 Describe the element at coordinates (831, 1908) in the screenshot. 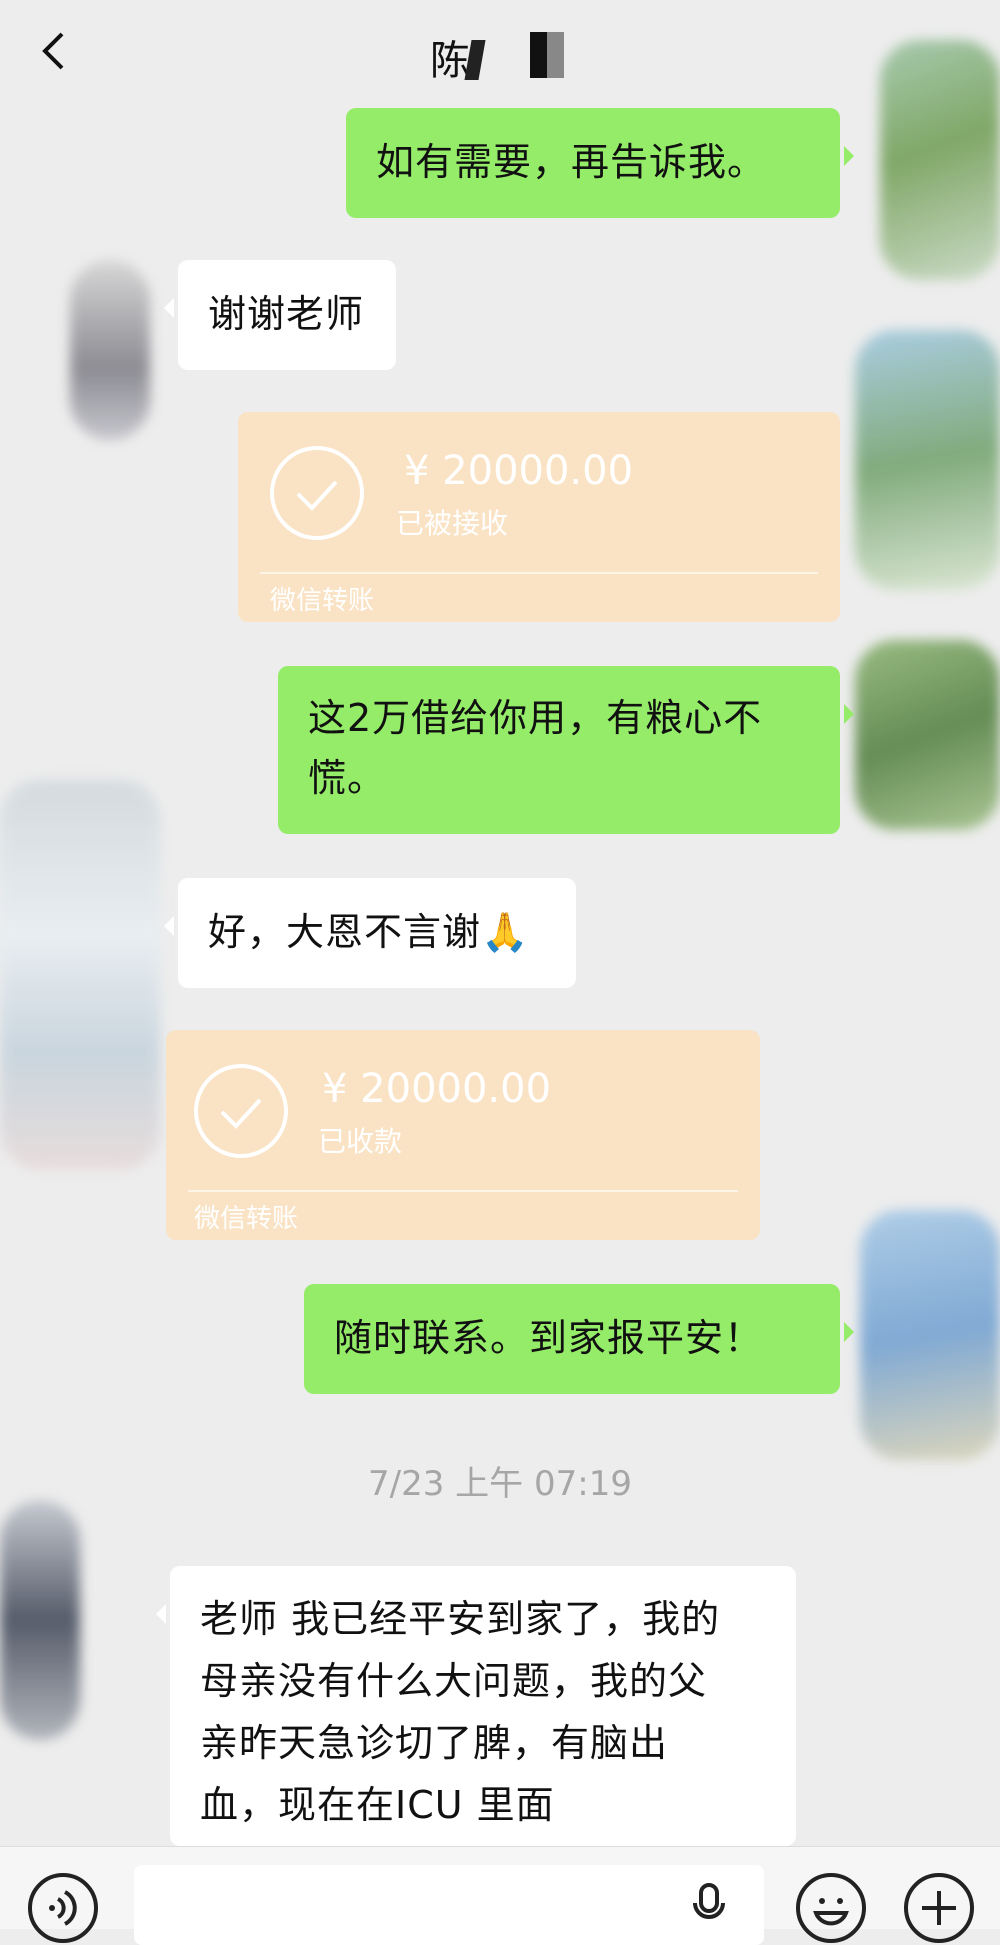

I see `emoji-icon` at that location.